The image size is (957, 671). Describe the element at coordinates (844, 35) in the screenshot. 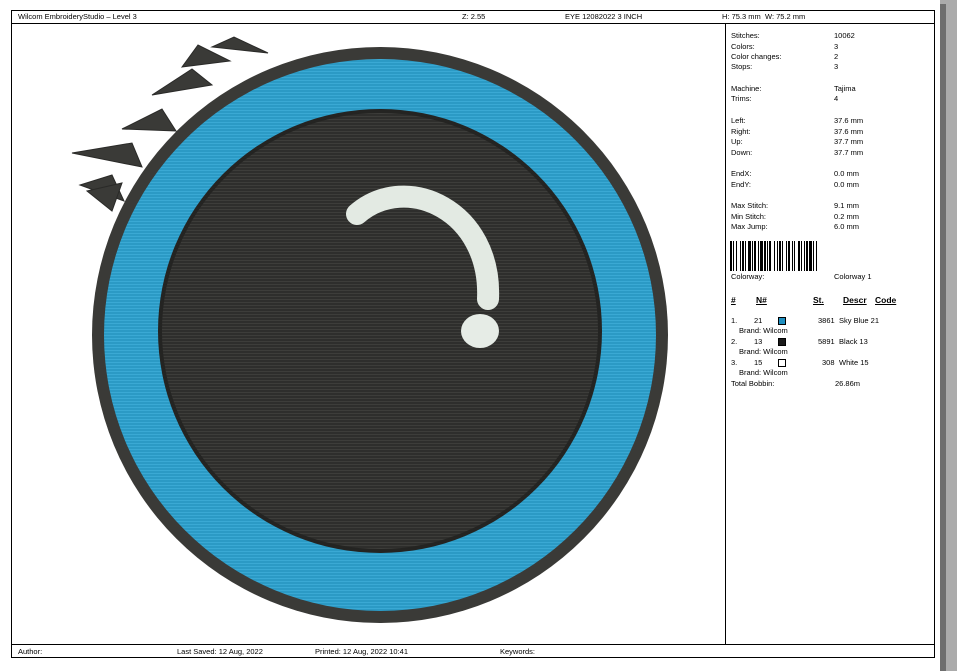

I see `info-value: 10062` at that location.